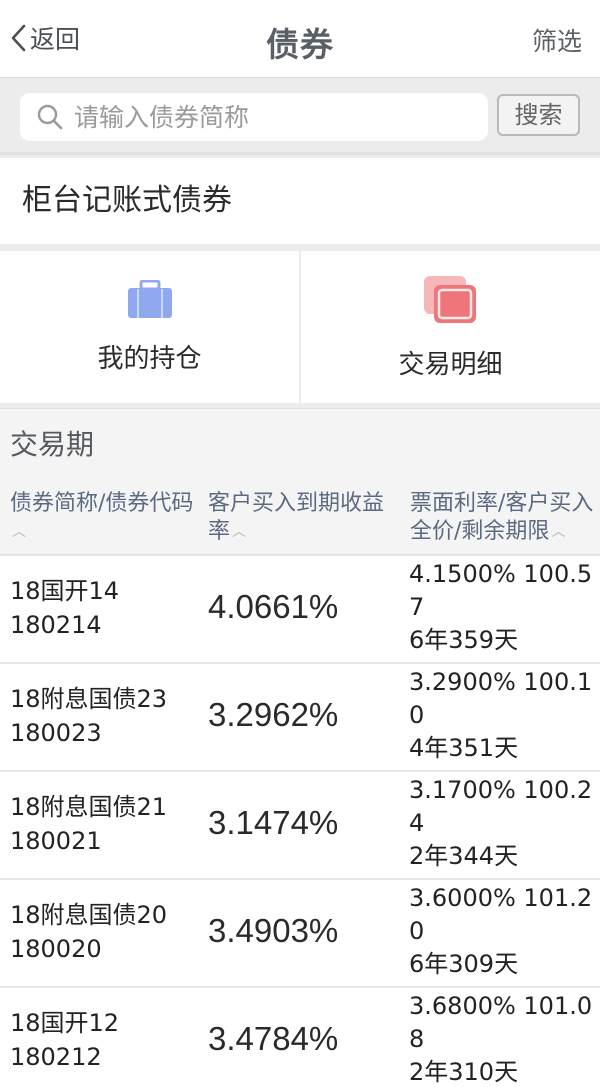 This screenshot has height=1087, width=600. Describe the element at coordinates (107, 608) in the screenshot. I see `bond-name-cell: 18国开14 180214` at that location.